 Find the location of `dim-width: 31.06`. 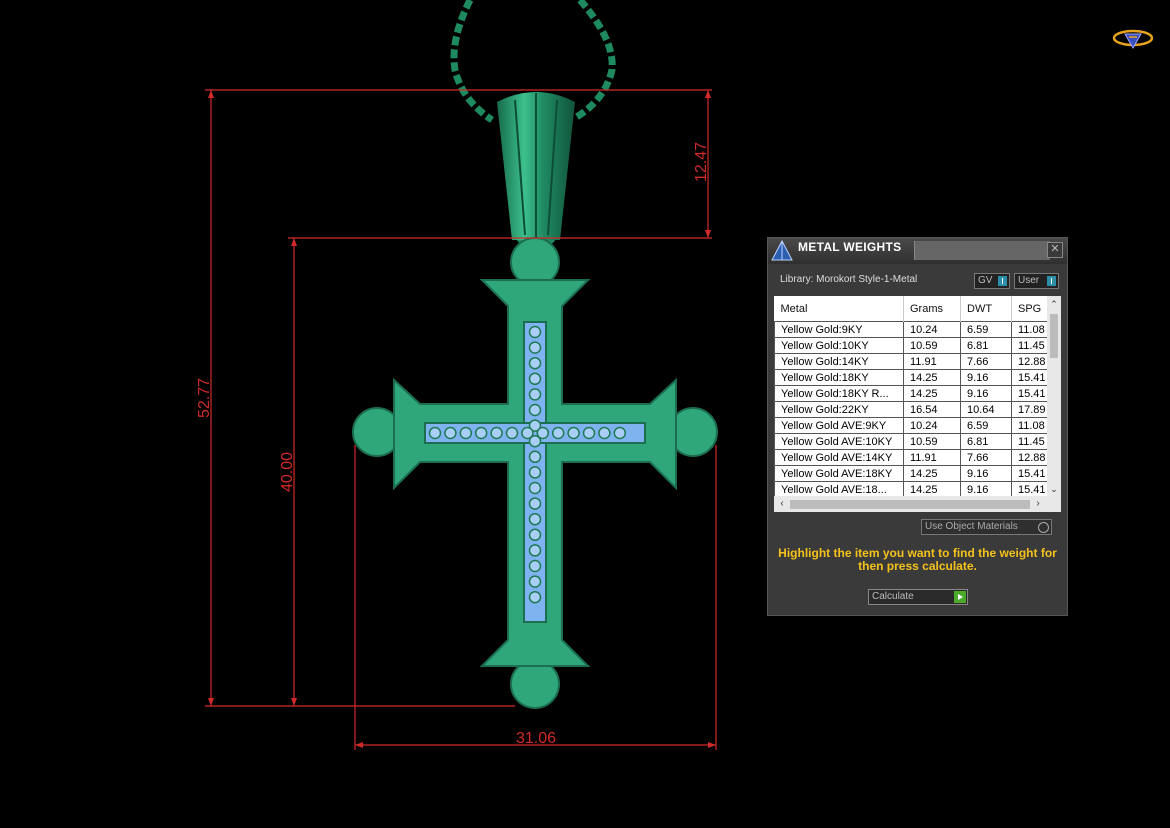

dim-width: 31.06 is located at coordinates (536, 738).